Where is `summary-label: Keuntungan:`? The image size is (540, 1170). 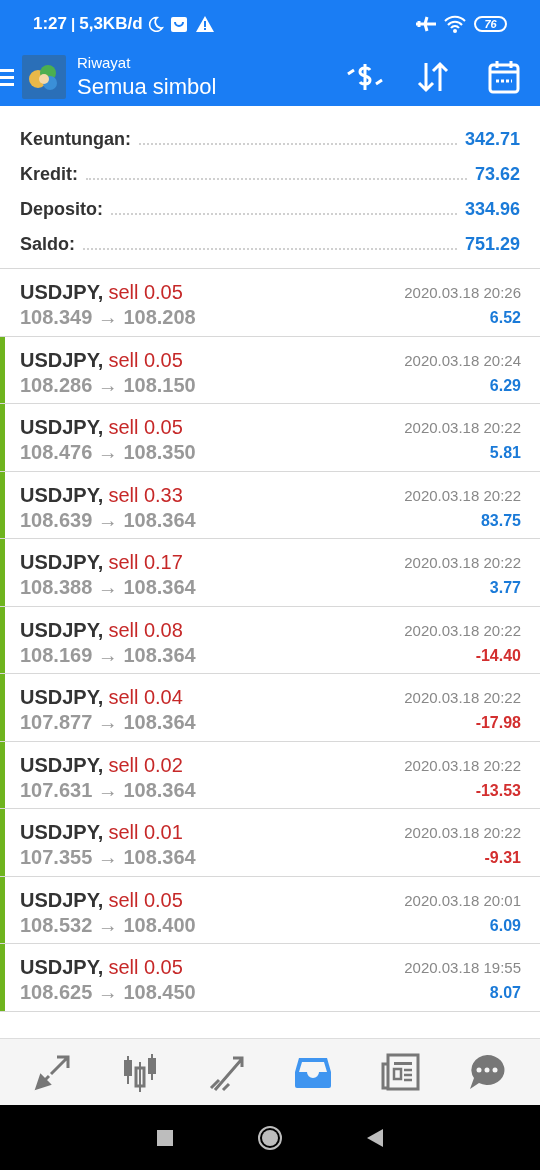
summary-label: Keuntungan: is located at coordinates (75, 139).